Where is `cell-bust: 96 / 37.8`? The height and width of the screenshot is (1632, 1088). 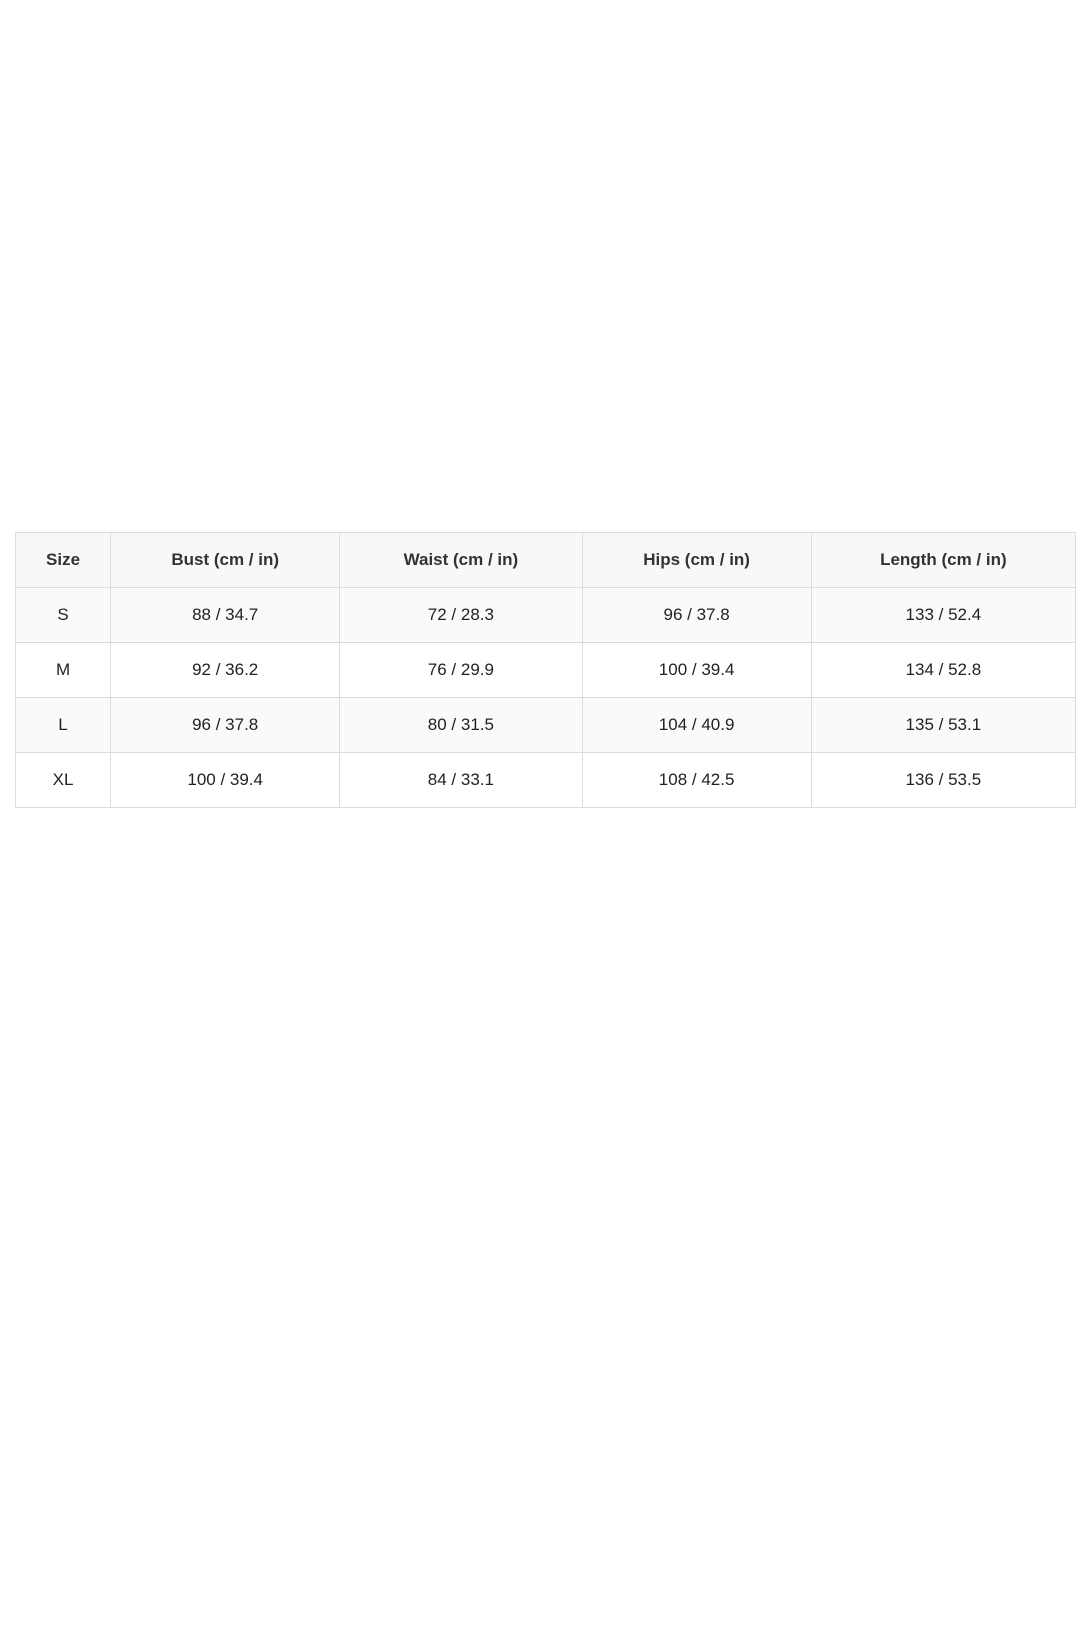 cell-bust: 96 / 37.8 is located at coordinates (225, 725).